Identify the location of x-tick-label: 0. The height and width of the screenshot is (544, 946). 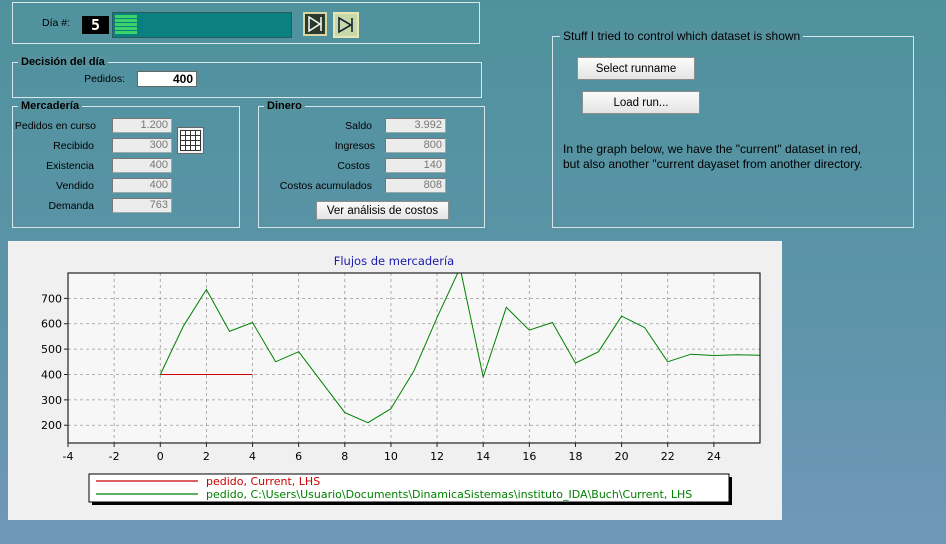
(160, 456).